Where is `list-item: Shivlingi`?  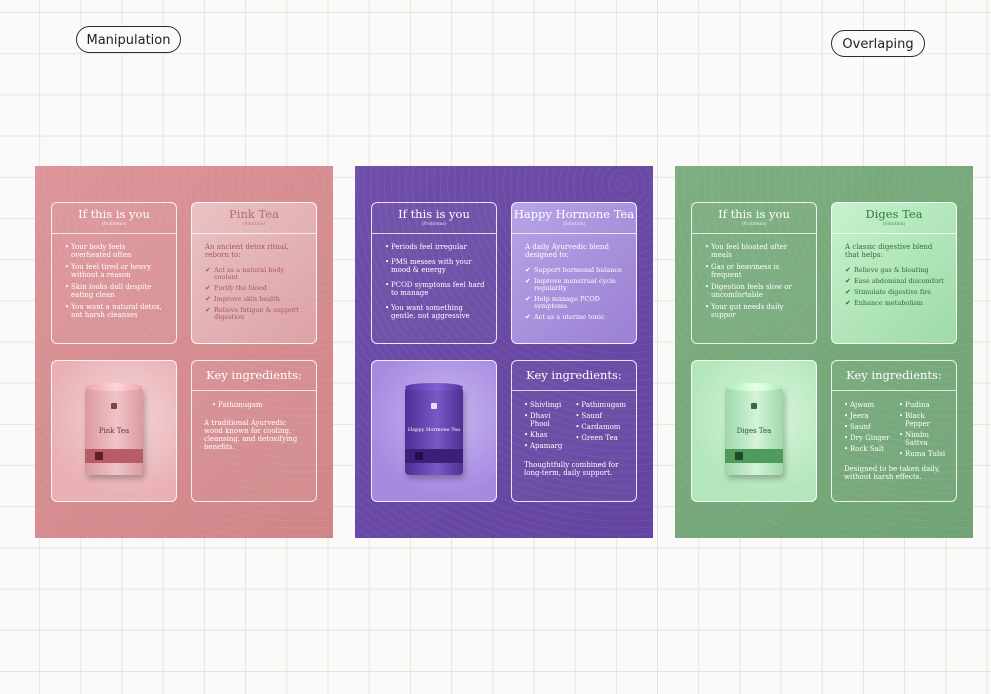 list-item: Shivlingi is located at coordinates (545, 405).